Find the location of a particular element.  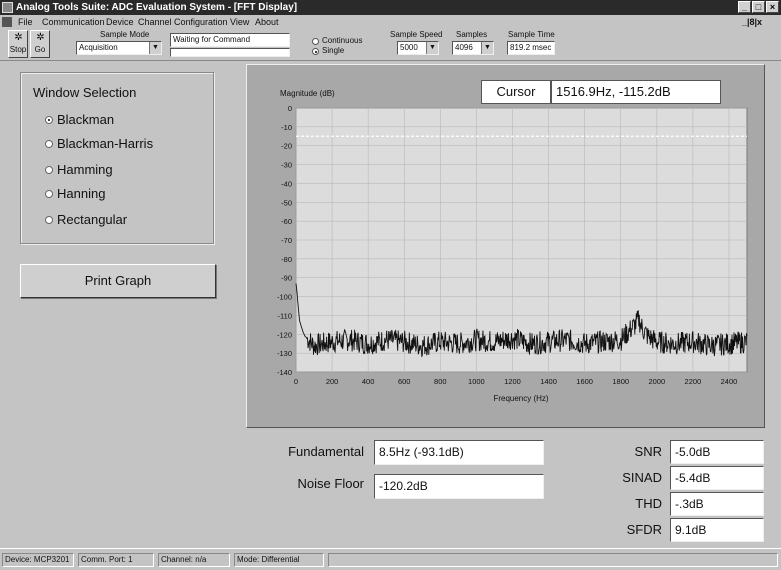

sample-mode-value: Acquisition is located at coordinates (98, 47).